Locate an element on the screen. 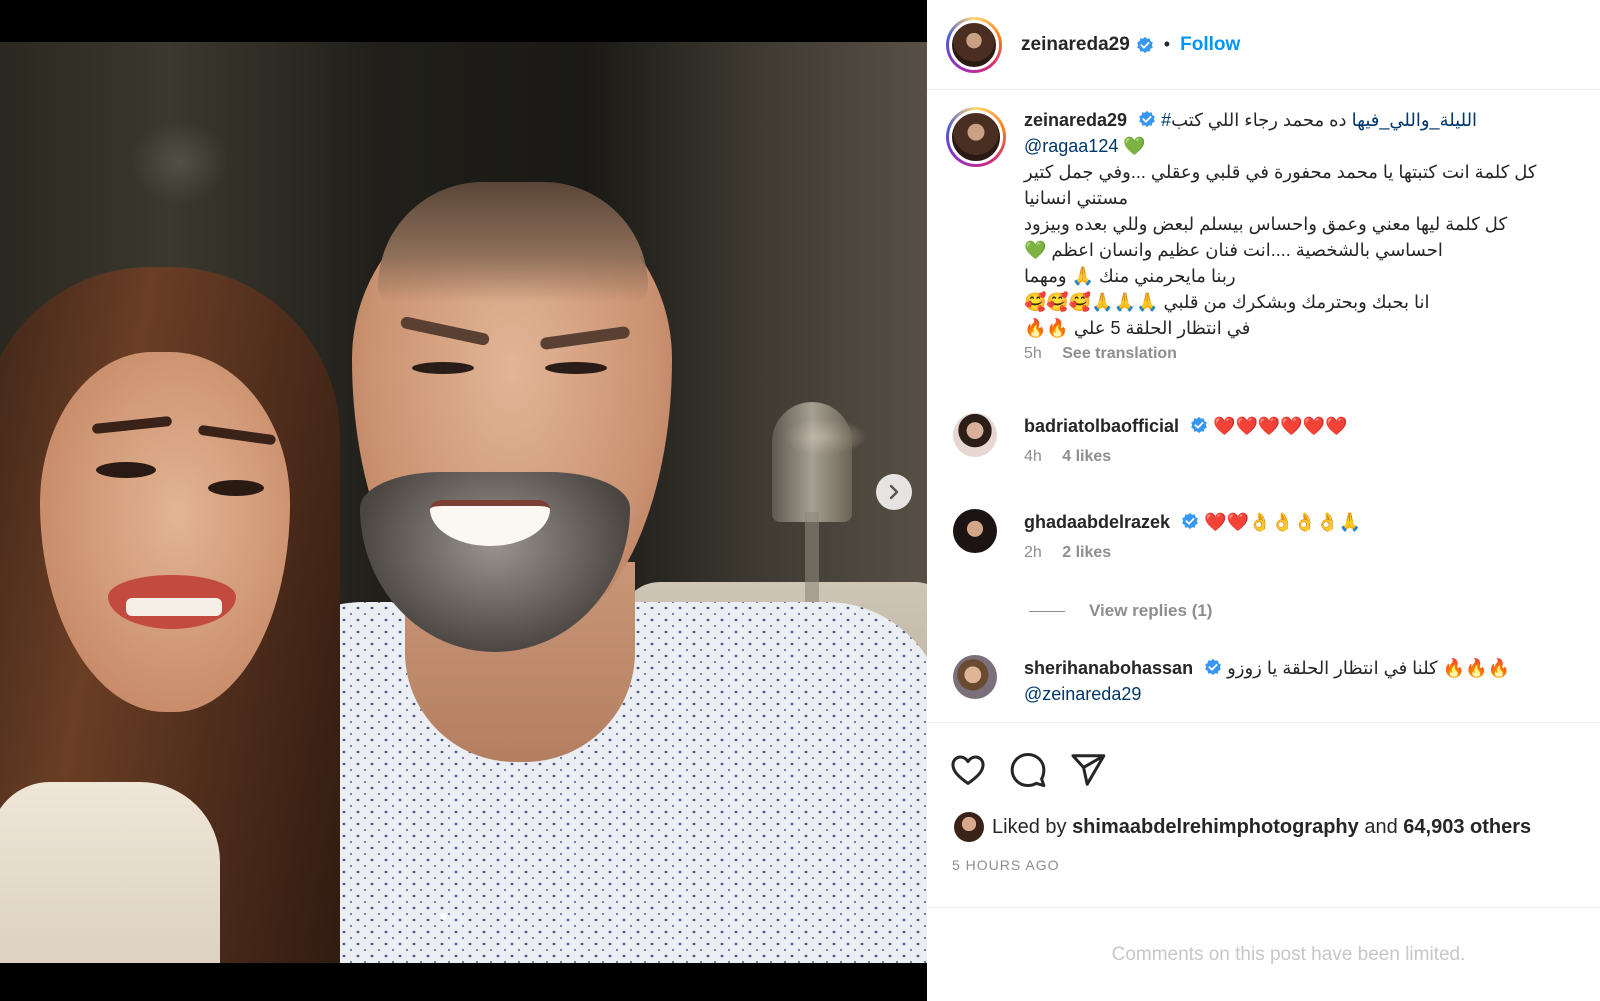  action-icons is located at coordinates (1028, 770).